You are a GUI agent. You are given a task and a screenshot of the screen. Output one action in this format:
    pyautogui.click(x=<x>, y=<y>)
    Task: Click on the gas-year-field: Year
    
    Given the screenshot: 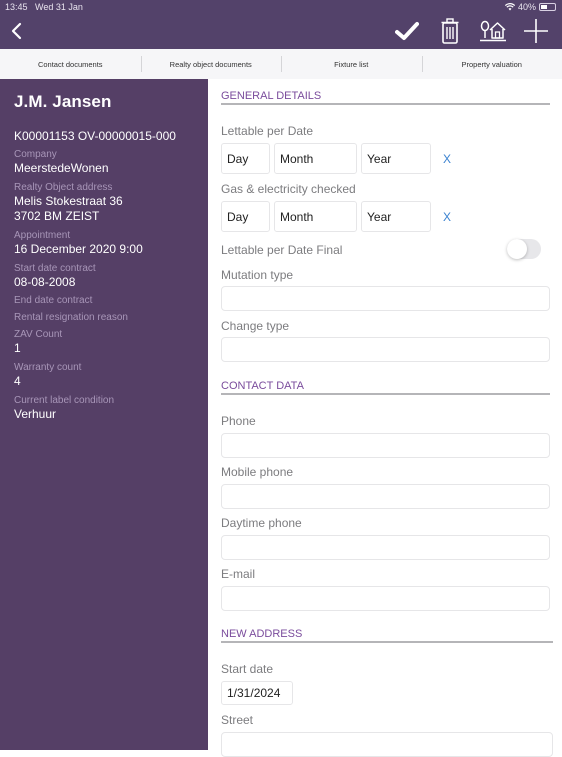 What is the action you would take?
    pyautogui.click(x=396, y=216)
    